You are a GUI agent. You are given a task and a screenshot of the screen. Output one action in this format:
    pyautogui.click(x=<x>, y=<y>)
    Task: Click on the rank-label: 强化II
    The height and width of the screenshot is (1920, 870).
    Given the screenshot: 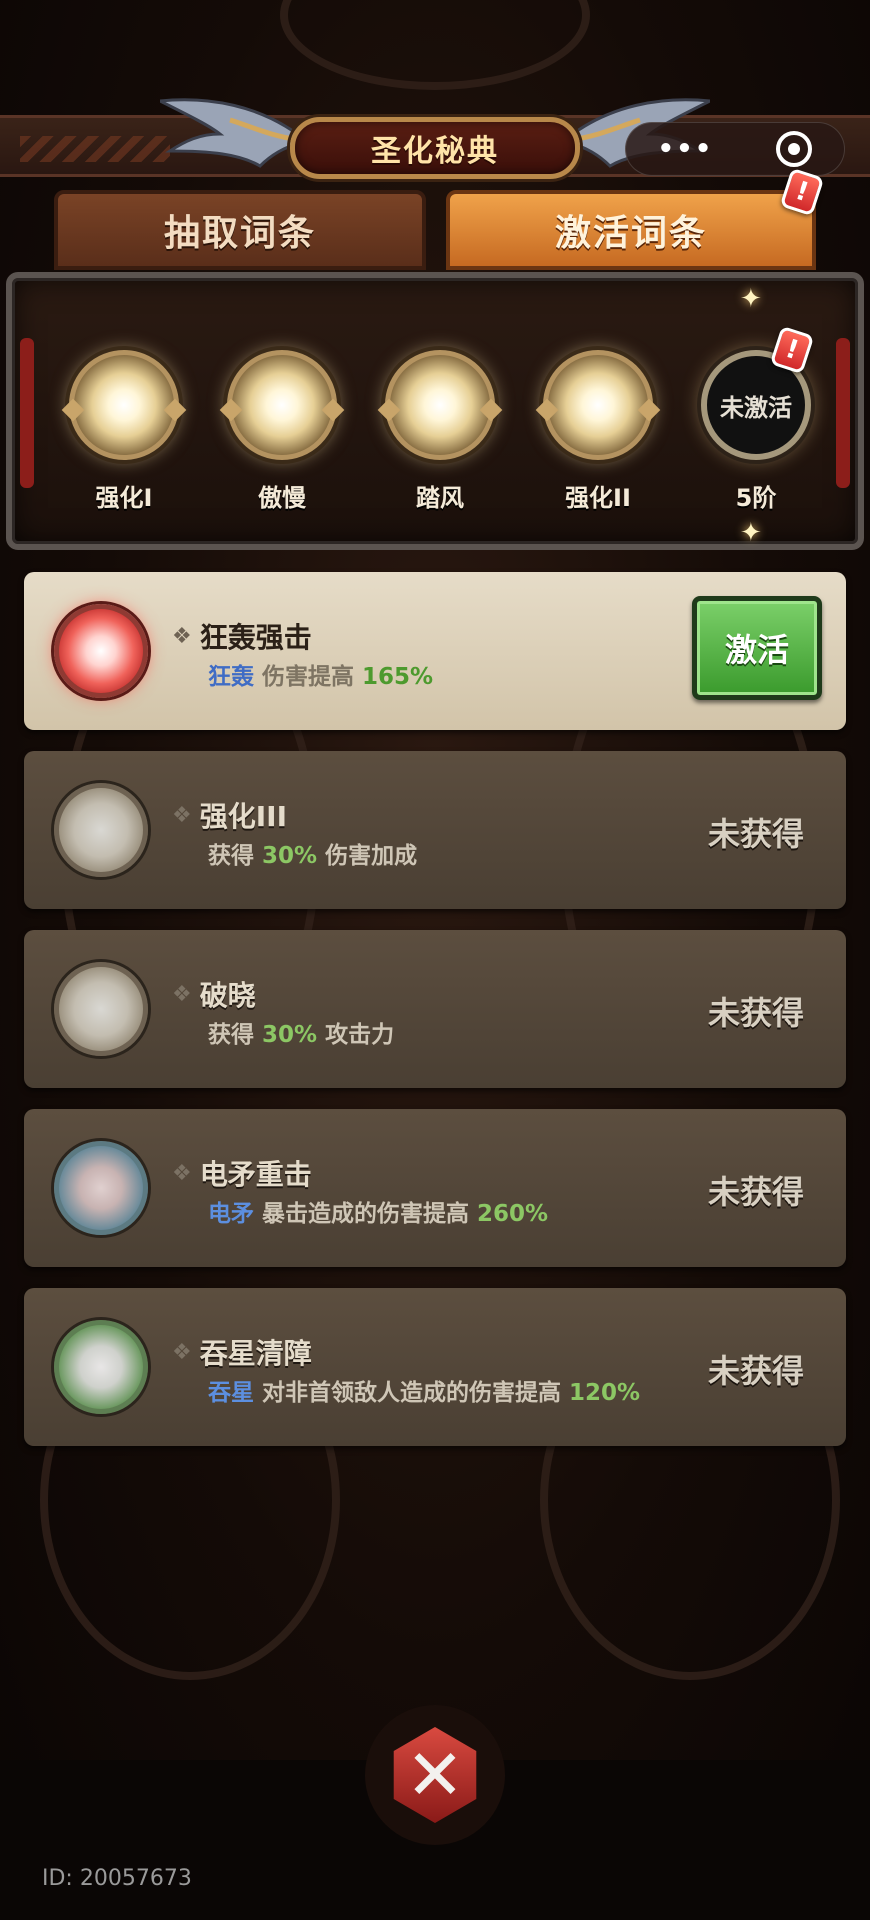 What is the action you would take?
    pyautogui.click(x=598, y=498)
    